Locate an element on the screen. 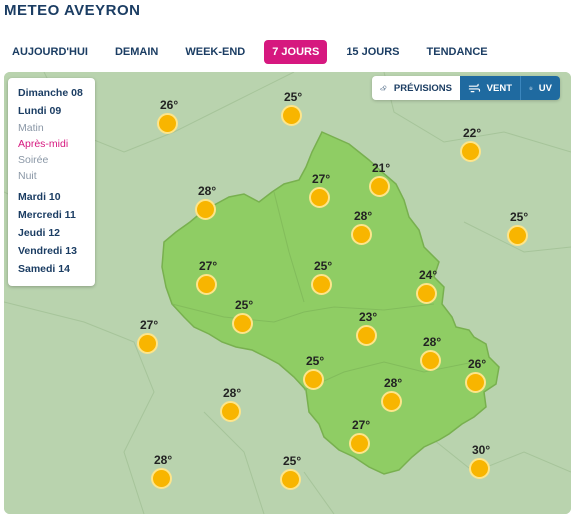 The height and width of the screenshot is (520, 575). tab-week-end: WEEK-END is located at coordinates (215, 52).